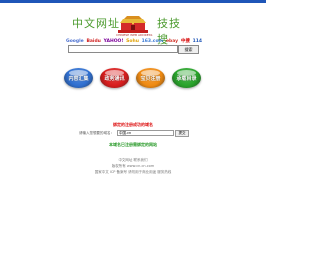  What do you see at coordinates (114, 41) in the screenshot?
I see `engine-link-3: YAHOO!` at bounding box center [114, 41].